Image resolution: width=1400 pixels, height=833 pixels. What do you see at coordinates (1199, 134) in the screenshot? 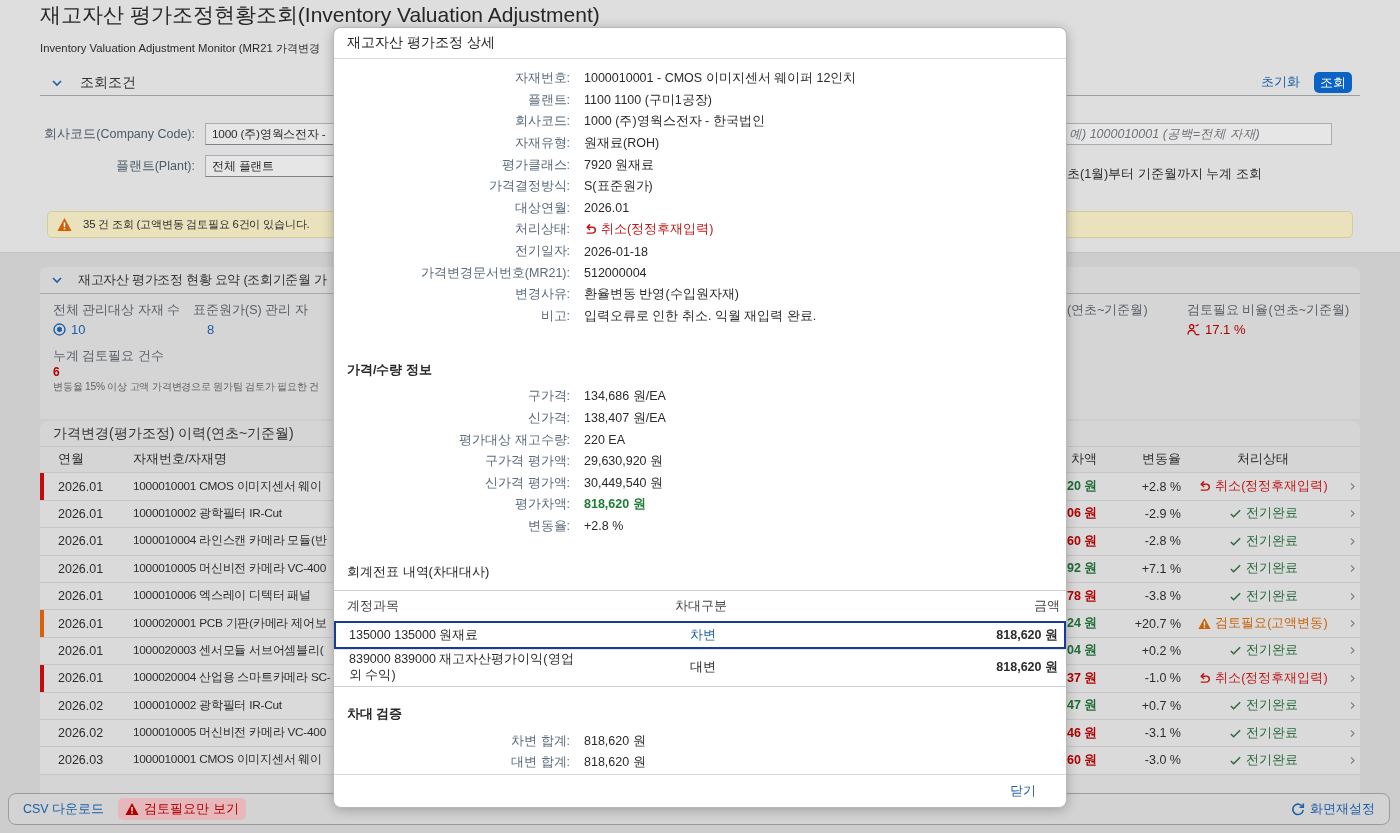
I see `material-field: 예) 1000010001 (공백=전체 자재)` at bounding box center [1199, 134].